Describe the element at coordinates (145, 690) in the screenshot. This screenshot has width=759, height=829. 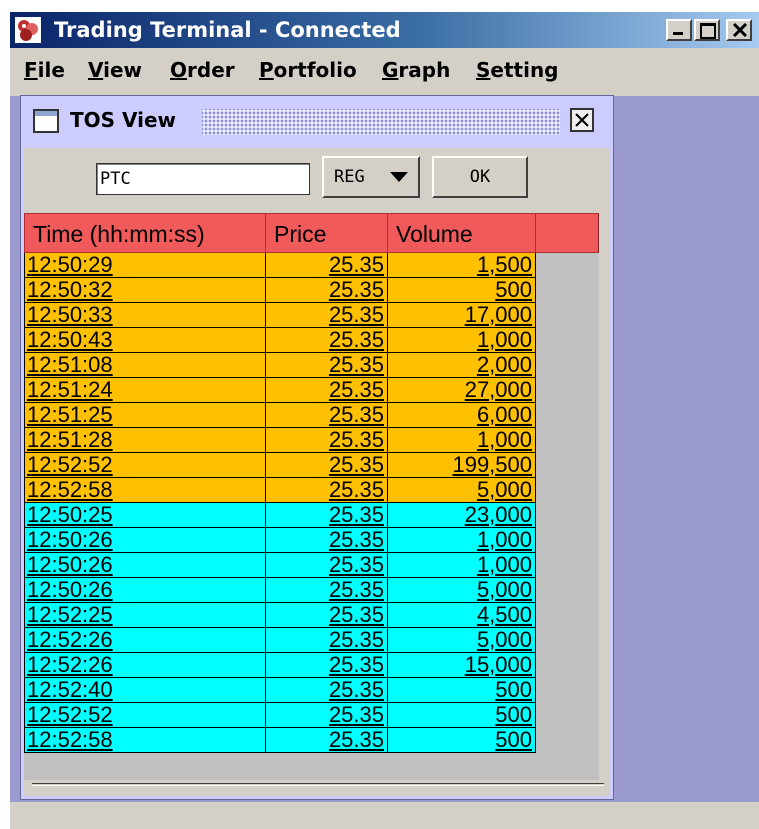
I see `cell-time: 12:52:40` at that location.